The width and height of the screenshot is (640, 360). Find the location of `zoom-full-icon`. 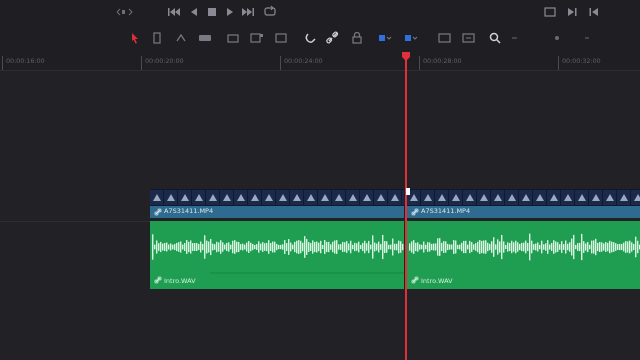

zoom-full-icon is located at coordinates (445, 38).